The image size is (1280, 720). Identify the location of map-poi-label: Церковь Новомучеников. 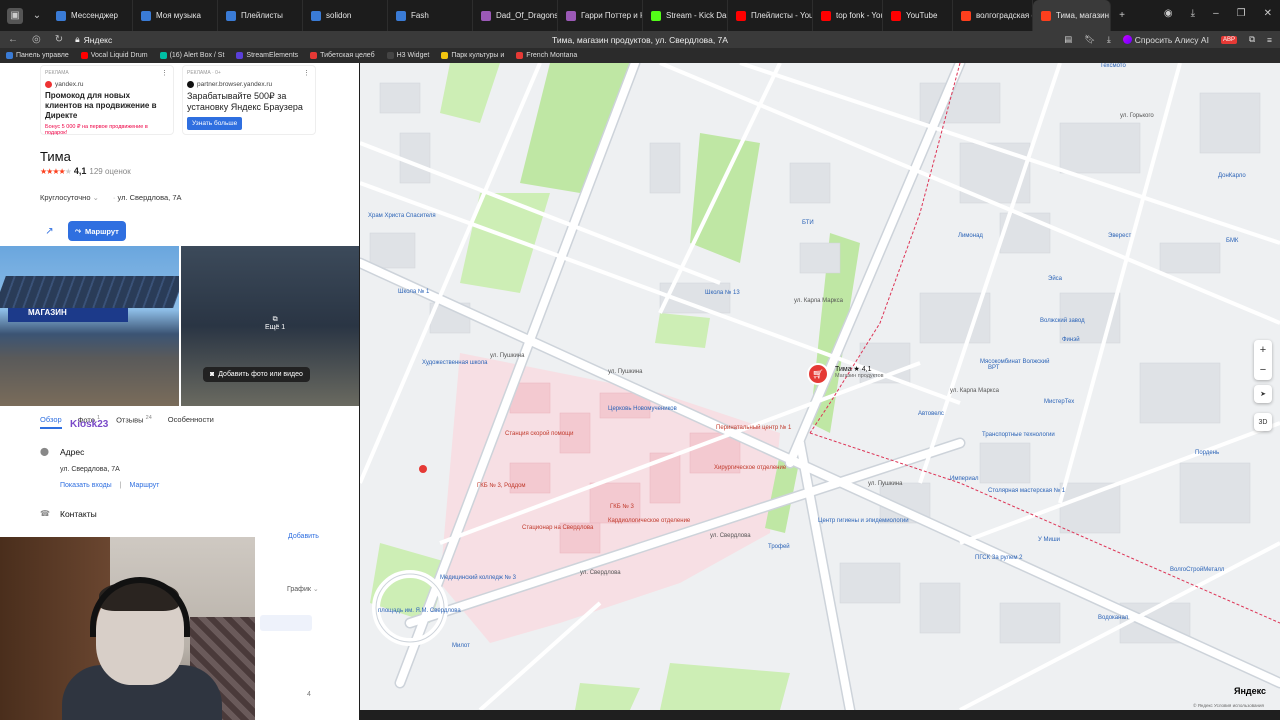
(642, 409).